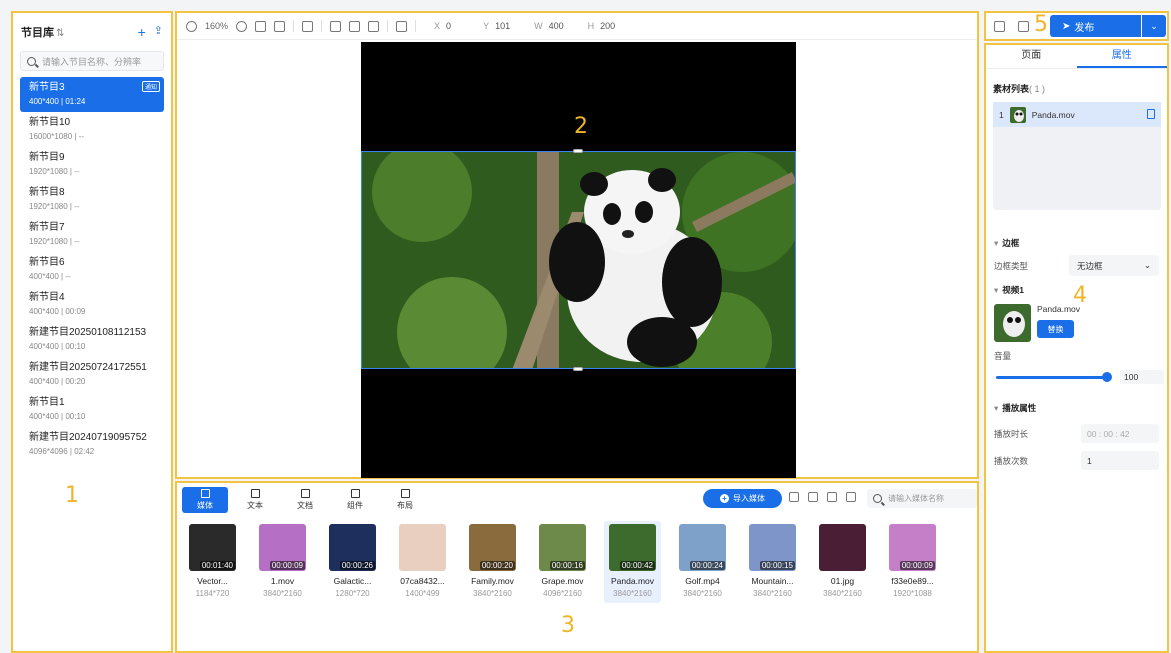  I want to click on media-item: 00:00:15 Mountain... 3840*2160, so click(772, 562).